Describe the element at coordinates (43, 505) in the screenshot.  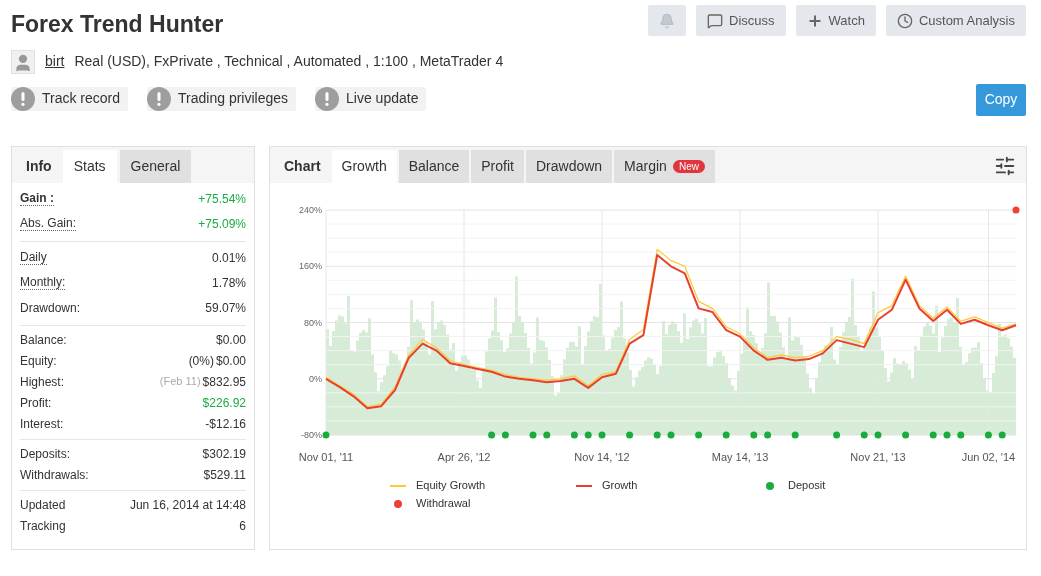
I see `stat-label: Updated` at that location.